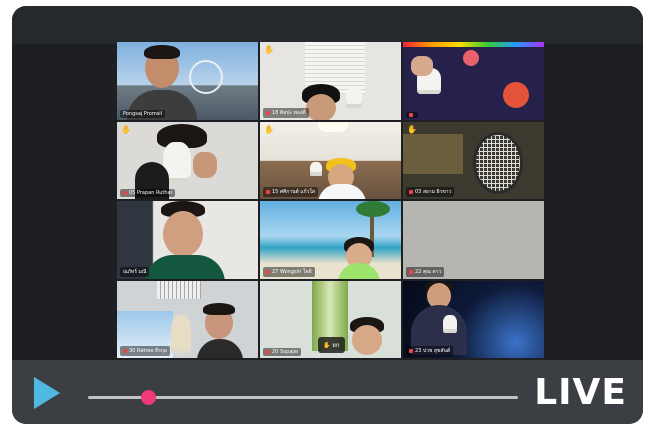  I want to click on participant-tile: ✋ 15 ศศิกานต์ แก้วใส, so click(330, 160).